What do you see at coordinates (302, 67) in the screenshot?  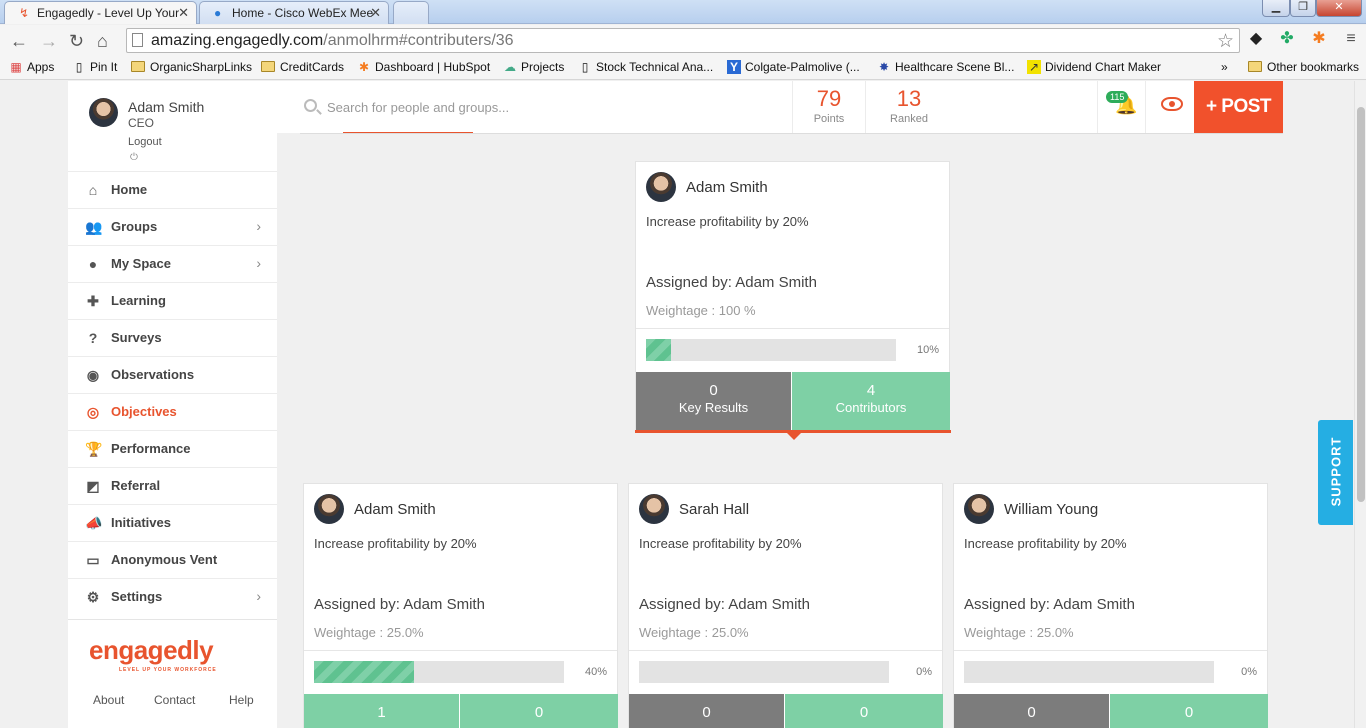 I see `bookmark-creditcards: CreditCards` at bounding box center [302, 67].